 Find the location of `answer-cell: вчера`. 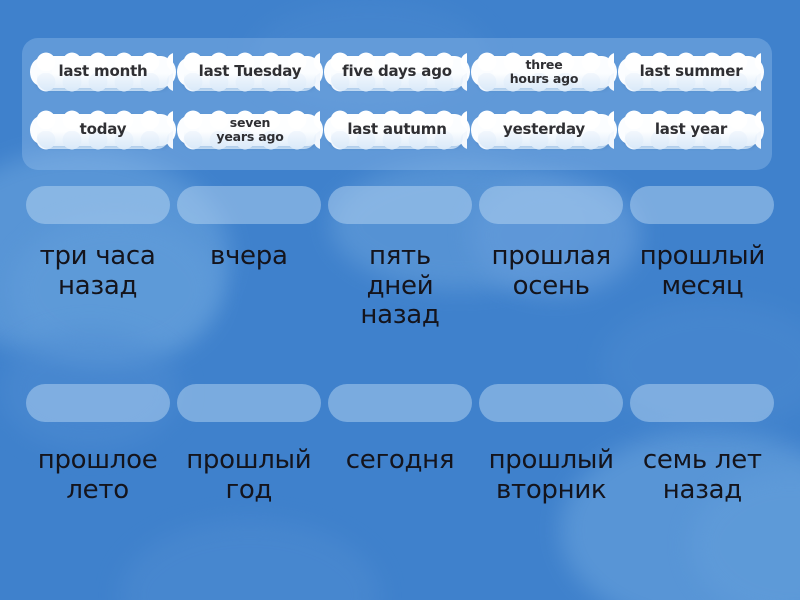

answer-cell: вчера is located at coordinates (248, 258).